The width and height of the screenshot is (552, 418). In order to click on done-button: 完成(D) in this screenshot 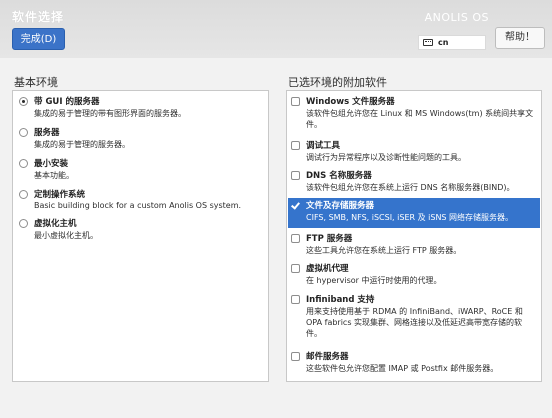, I will do `click(38, 39)`.